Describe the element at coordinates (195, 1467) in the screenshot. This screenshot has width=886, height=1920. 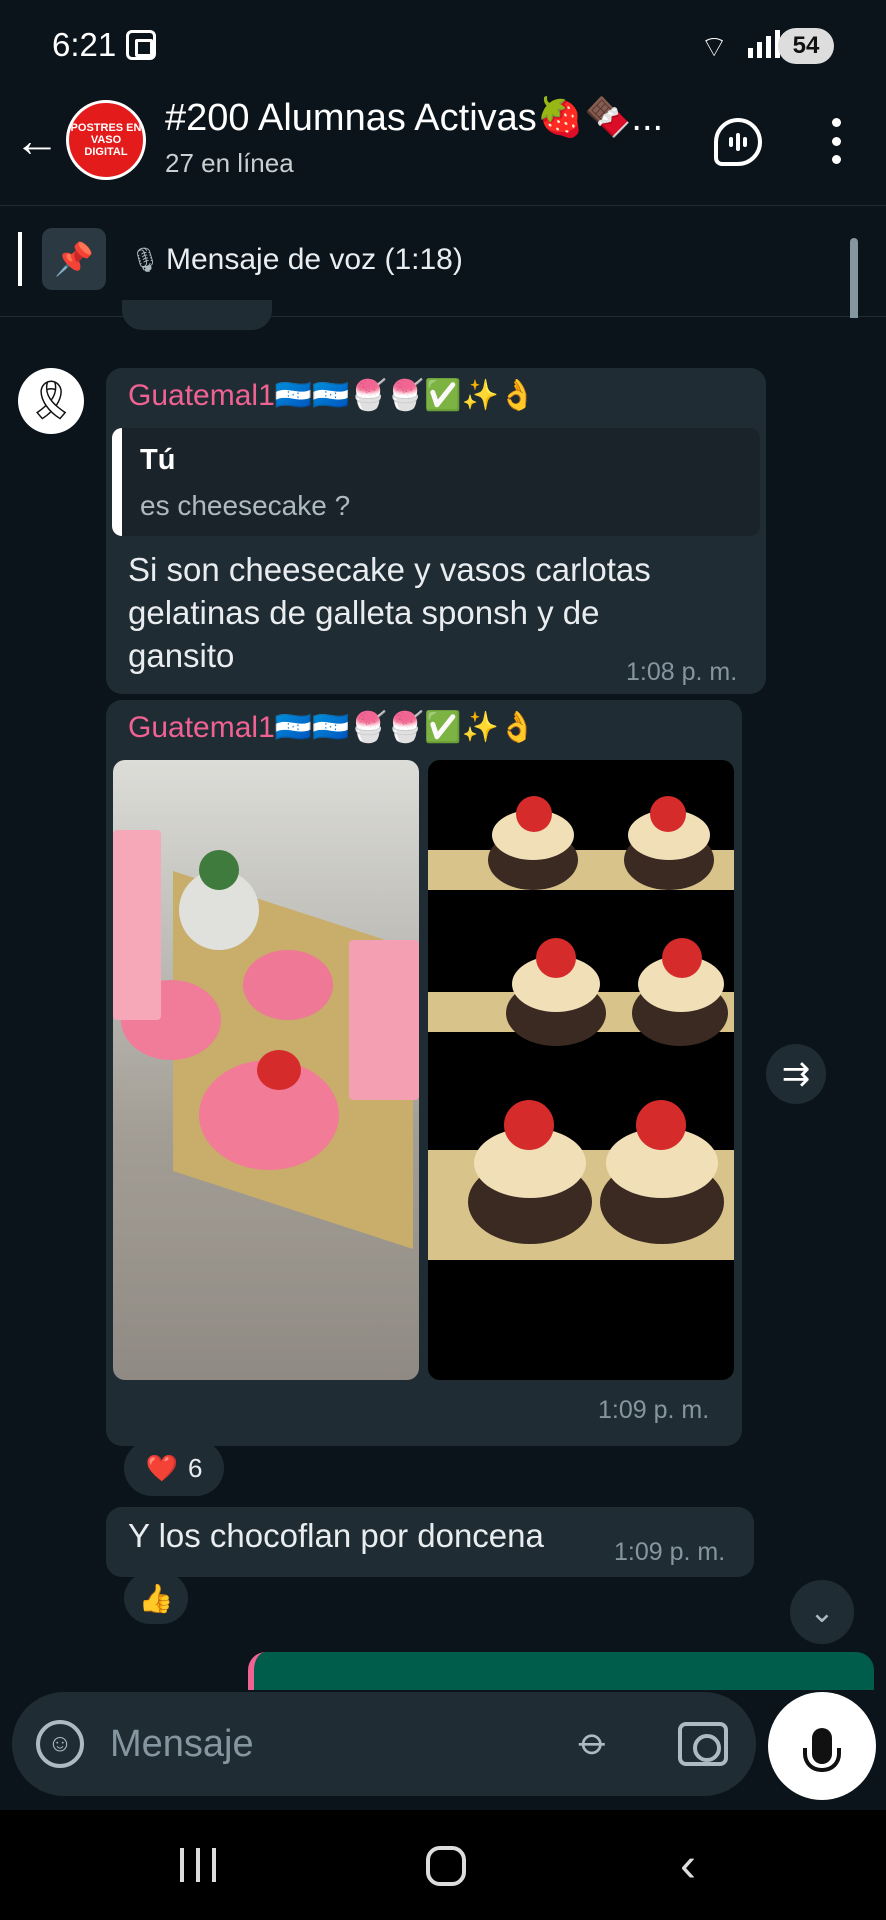
I see `reaction-count: 6` at that location.